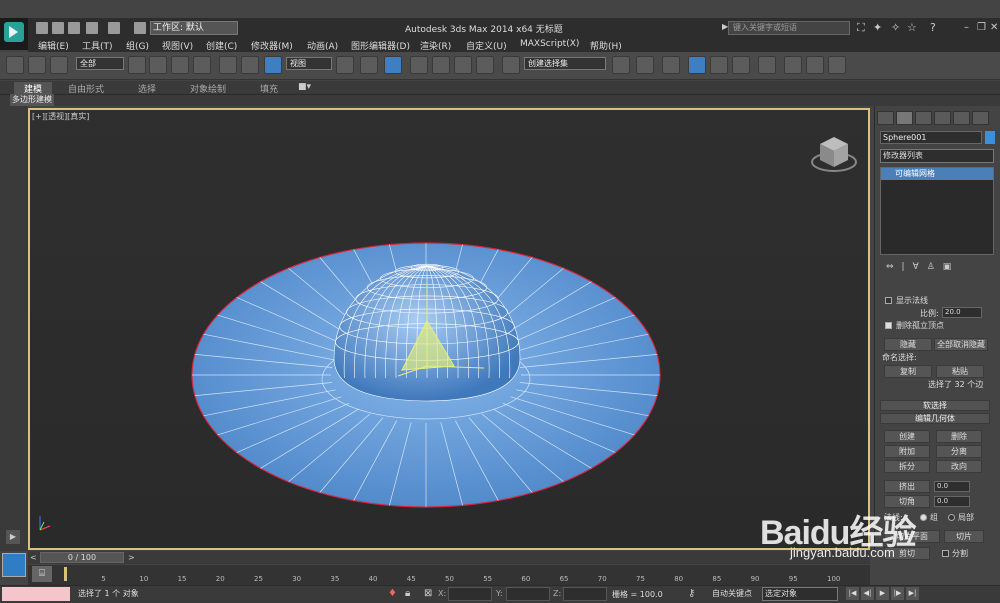 This screenshot has height=603, width=1000. I want to click on object-color-swatch, so click(990, 137).